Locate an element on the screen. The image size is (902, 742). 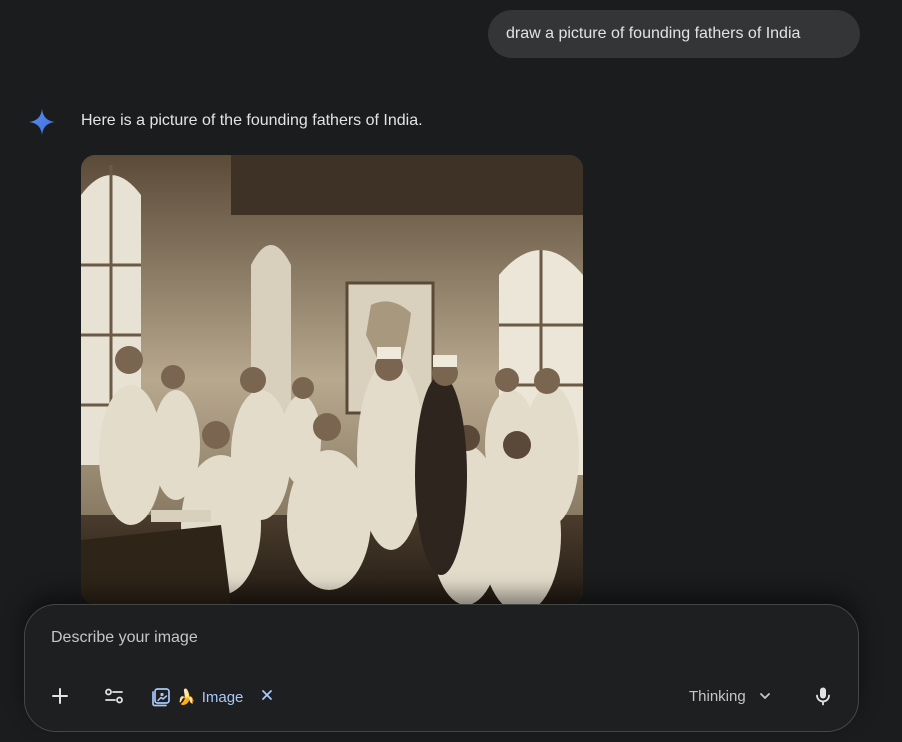
banana-emoji: 🍌 is located at coordinates (186, 697).